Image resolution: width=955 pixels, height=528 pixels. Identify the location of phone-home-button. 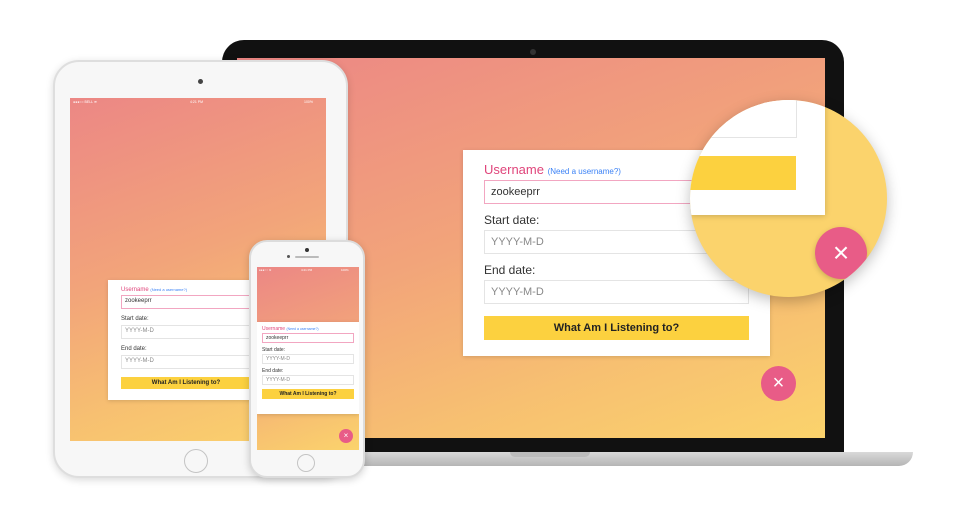
(306, 463).